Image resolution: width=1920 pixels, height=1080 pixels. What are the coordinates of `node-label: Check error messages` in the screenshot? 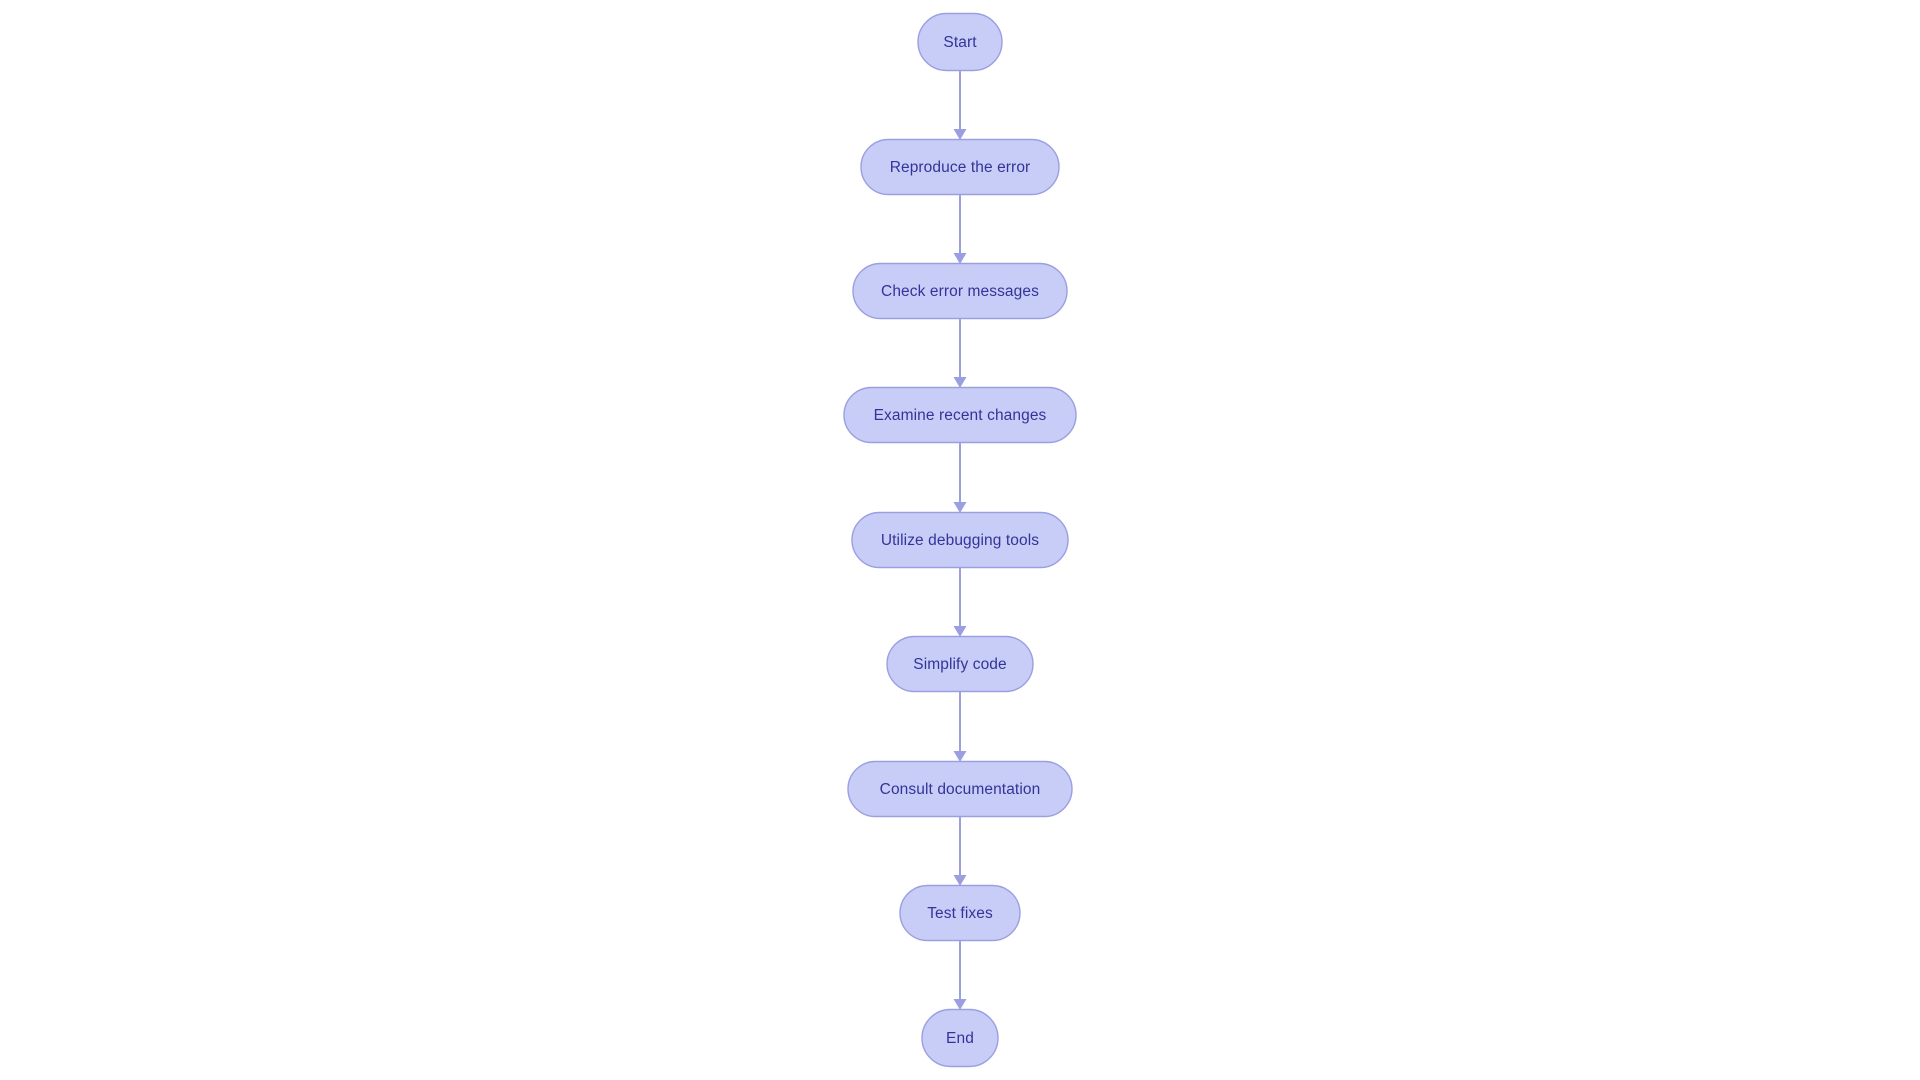 It's located at (960, 291).